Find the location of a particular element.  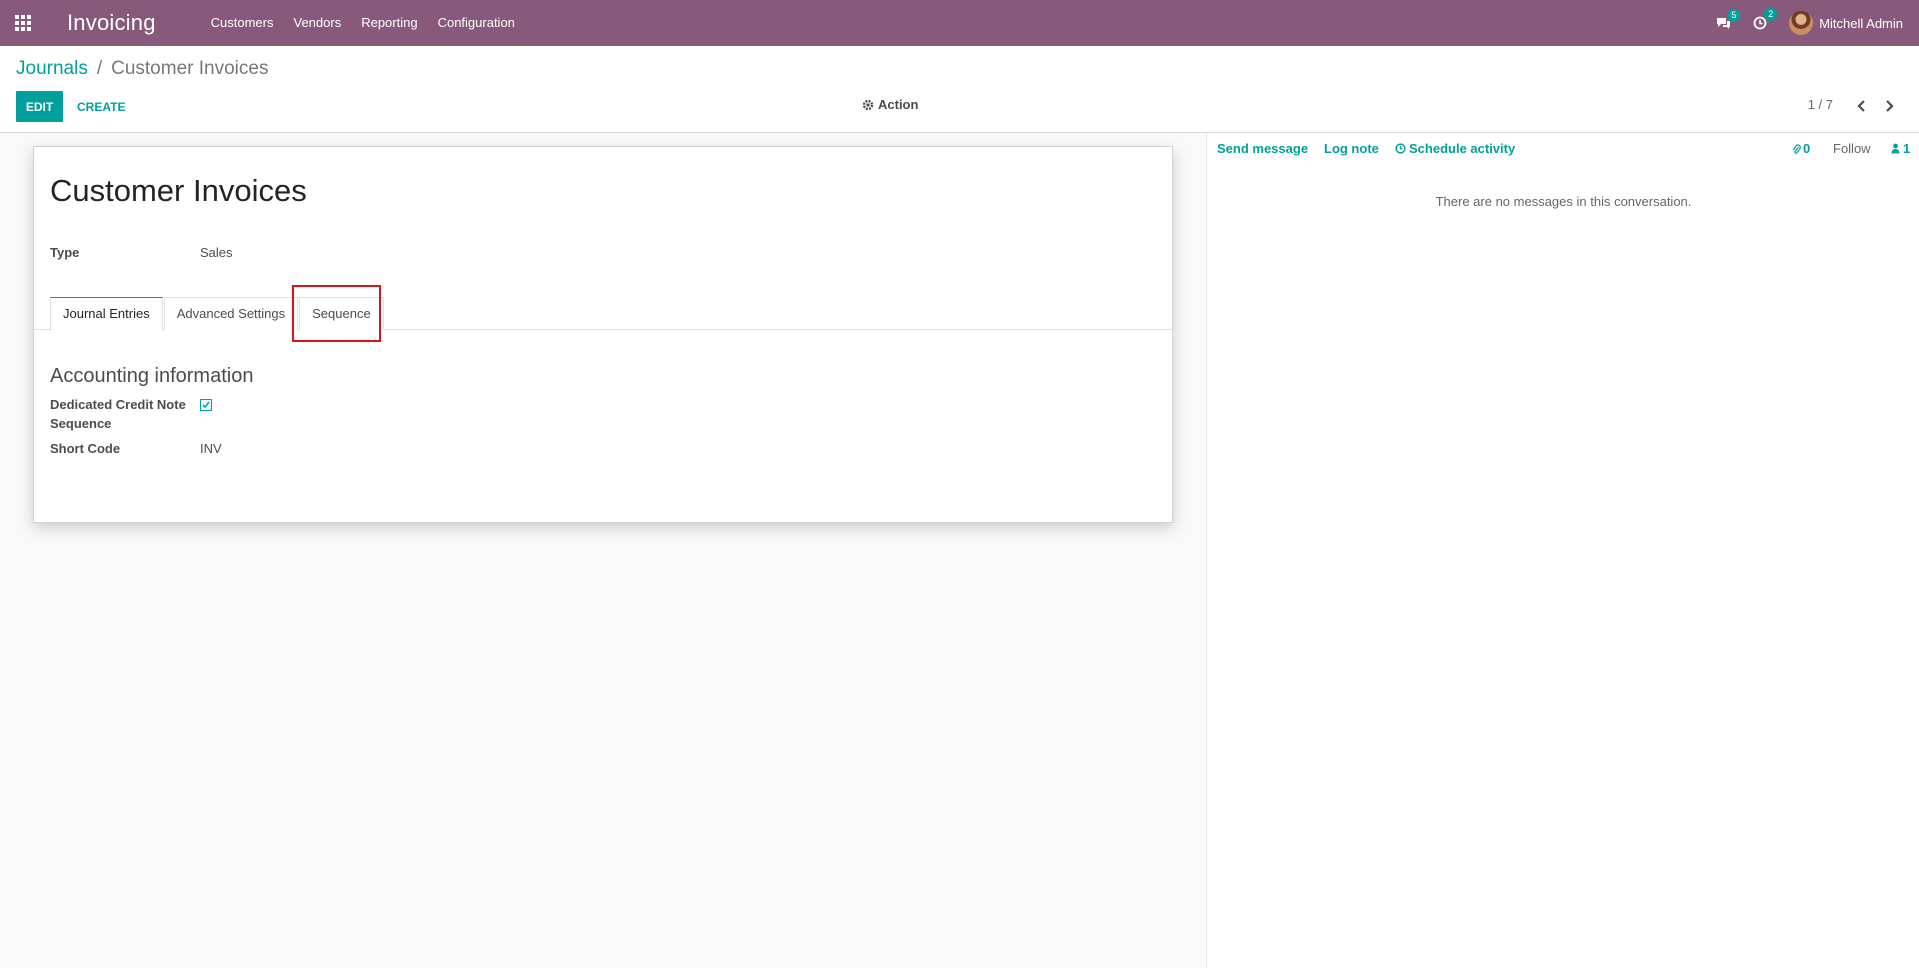

followers-button: 1 is located at coordinates (1900, 148).